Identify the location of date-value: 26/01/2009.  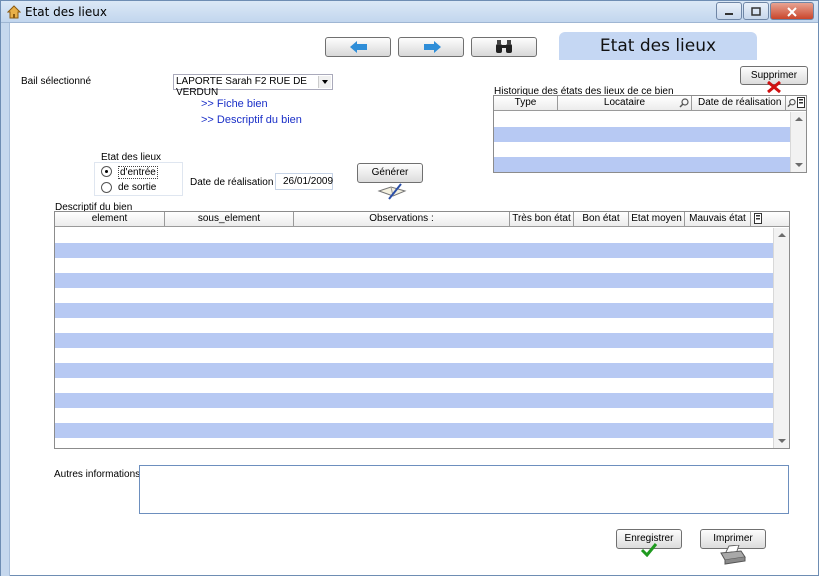
(308, 181).